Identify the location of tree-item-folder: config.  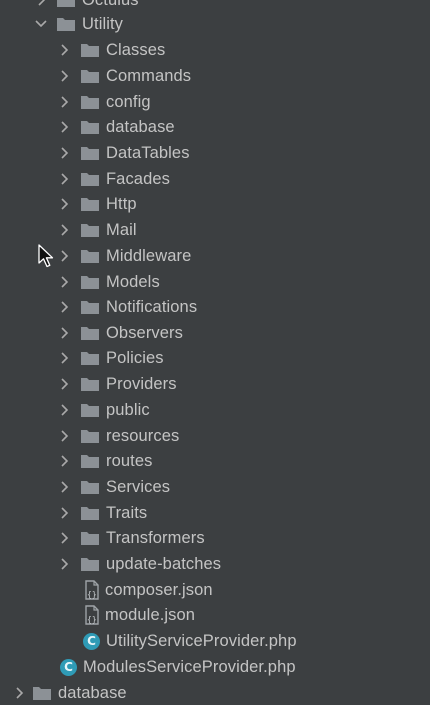
(215, 102).